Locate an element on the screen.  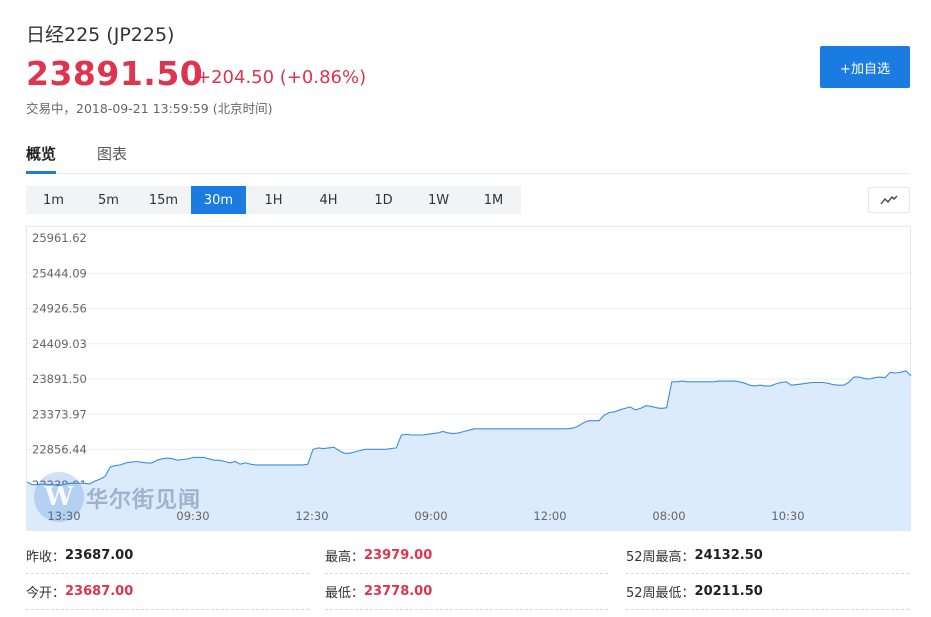
period-selector: 1m 5m 15m 30m 1H 4H 1D 1W 1M is located at coordinates (273, 200).